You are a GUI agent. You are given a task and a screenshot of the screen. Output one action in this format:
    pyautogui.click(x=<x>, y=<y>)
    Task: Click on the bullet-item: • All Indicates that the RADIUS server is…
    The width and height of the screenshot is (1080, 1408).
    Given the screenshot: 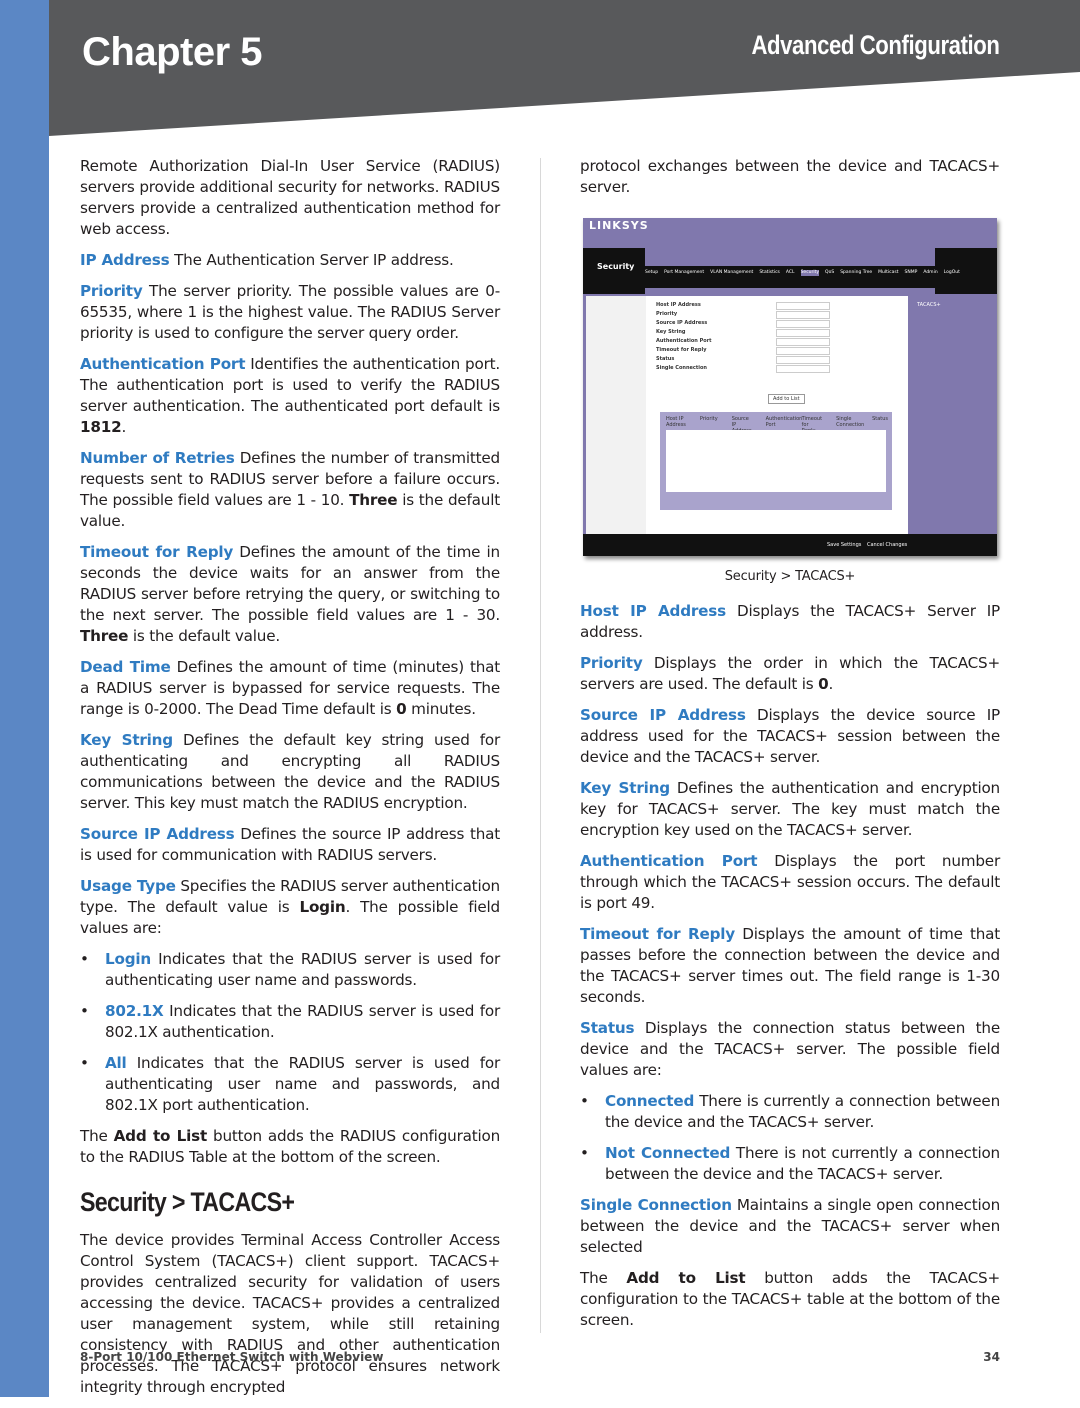 What is the action you would take?
    pyautogui.click(x=290, y=1084)
    